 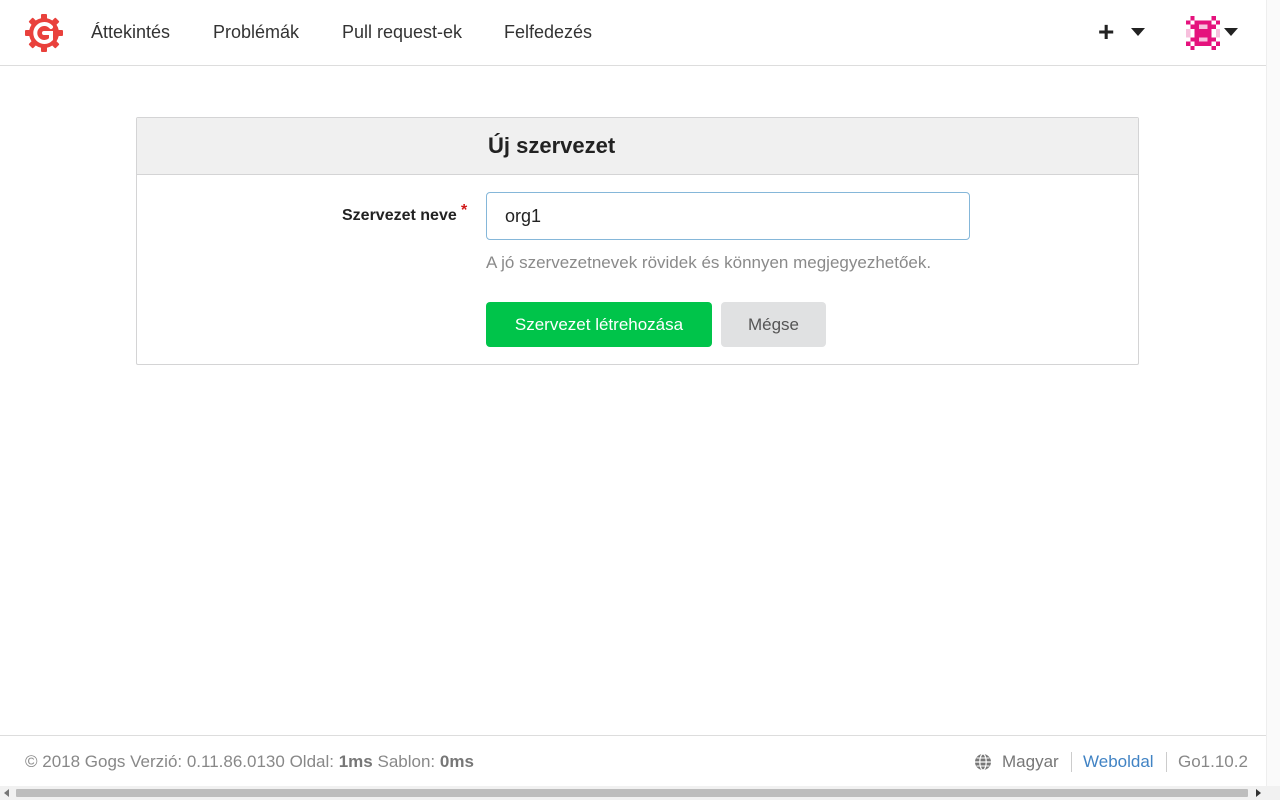 I want to click on scroll-left-arrow-icon, so click(x=6, y=793).